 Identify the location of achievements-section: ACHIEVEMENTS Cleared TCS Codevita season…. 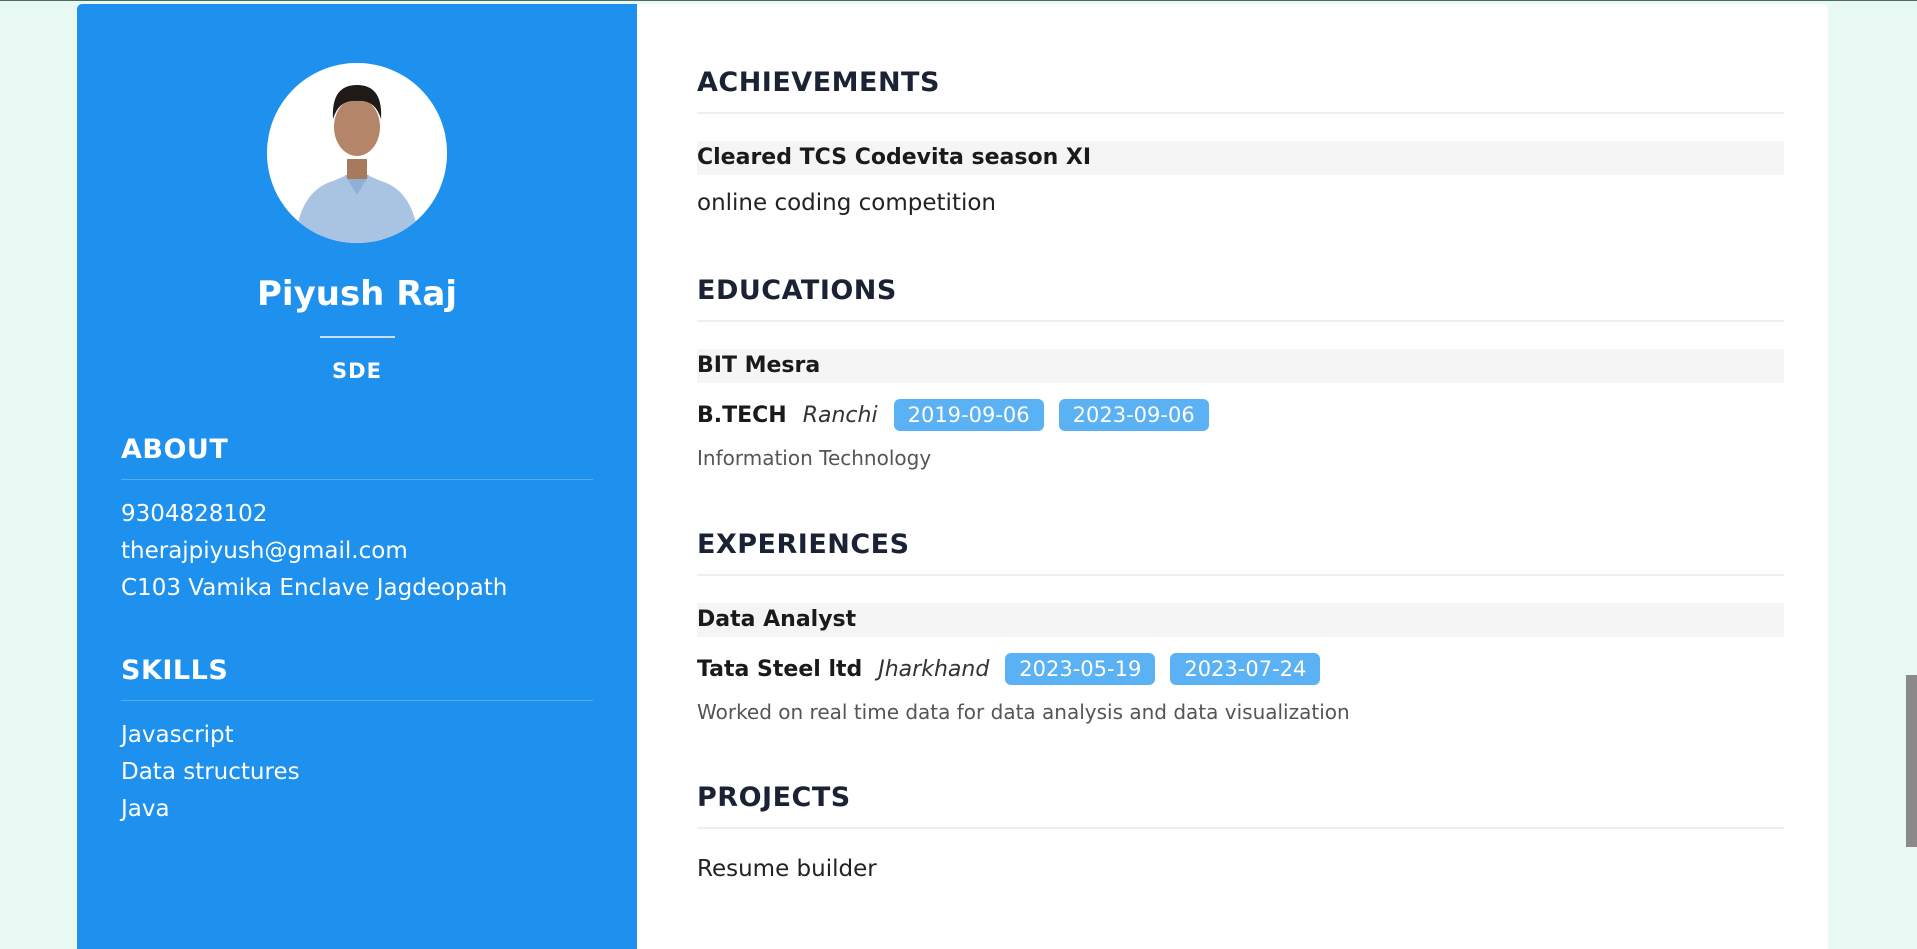
(1240, 141).